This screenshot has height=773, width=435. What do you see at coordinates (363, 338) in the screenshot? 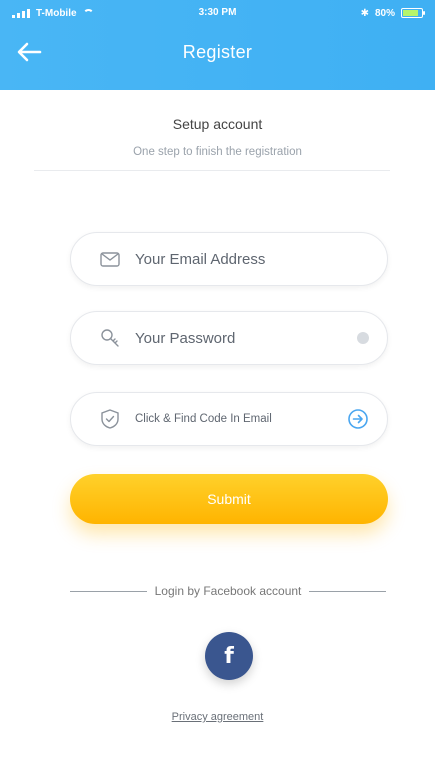
I see `password-visibility-eye-icon` at bounding box center [363, 338].